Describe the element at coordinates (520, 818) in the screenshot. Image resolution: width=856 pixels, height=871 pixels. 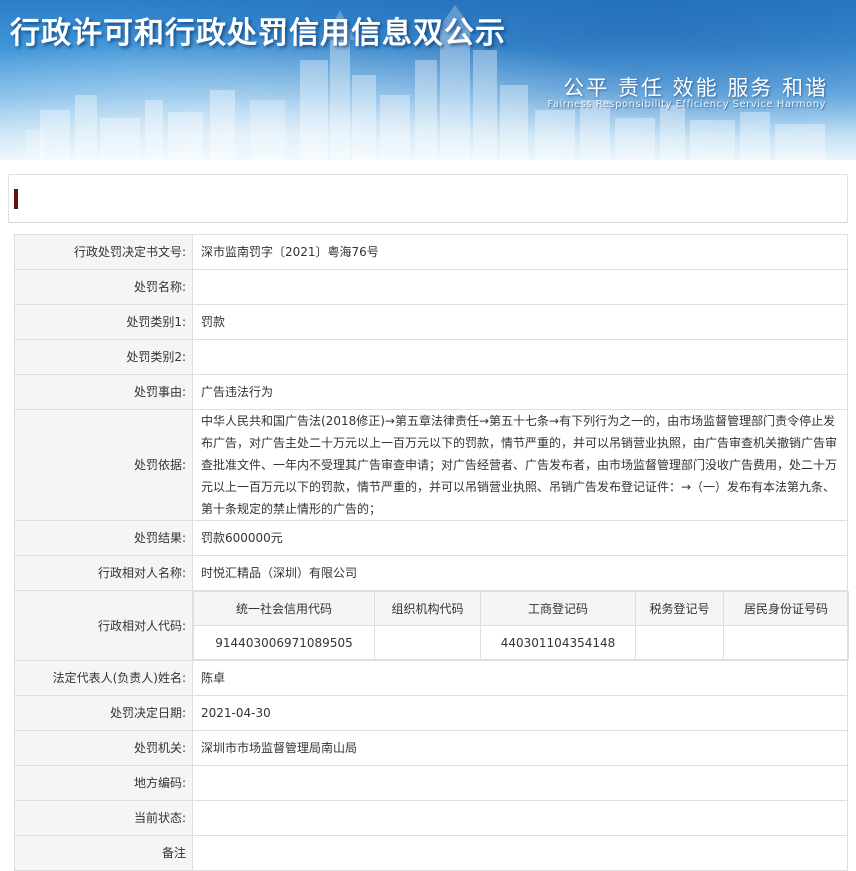
I see `status-value` at that location.